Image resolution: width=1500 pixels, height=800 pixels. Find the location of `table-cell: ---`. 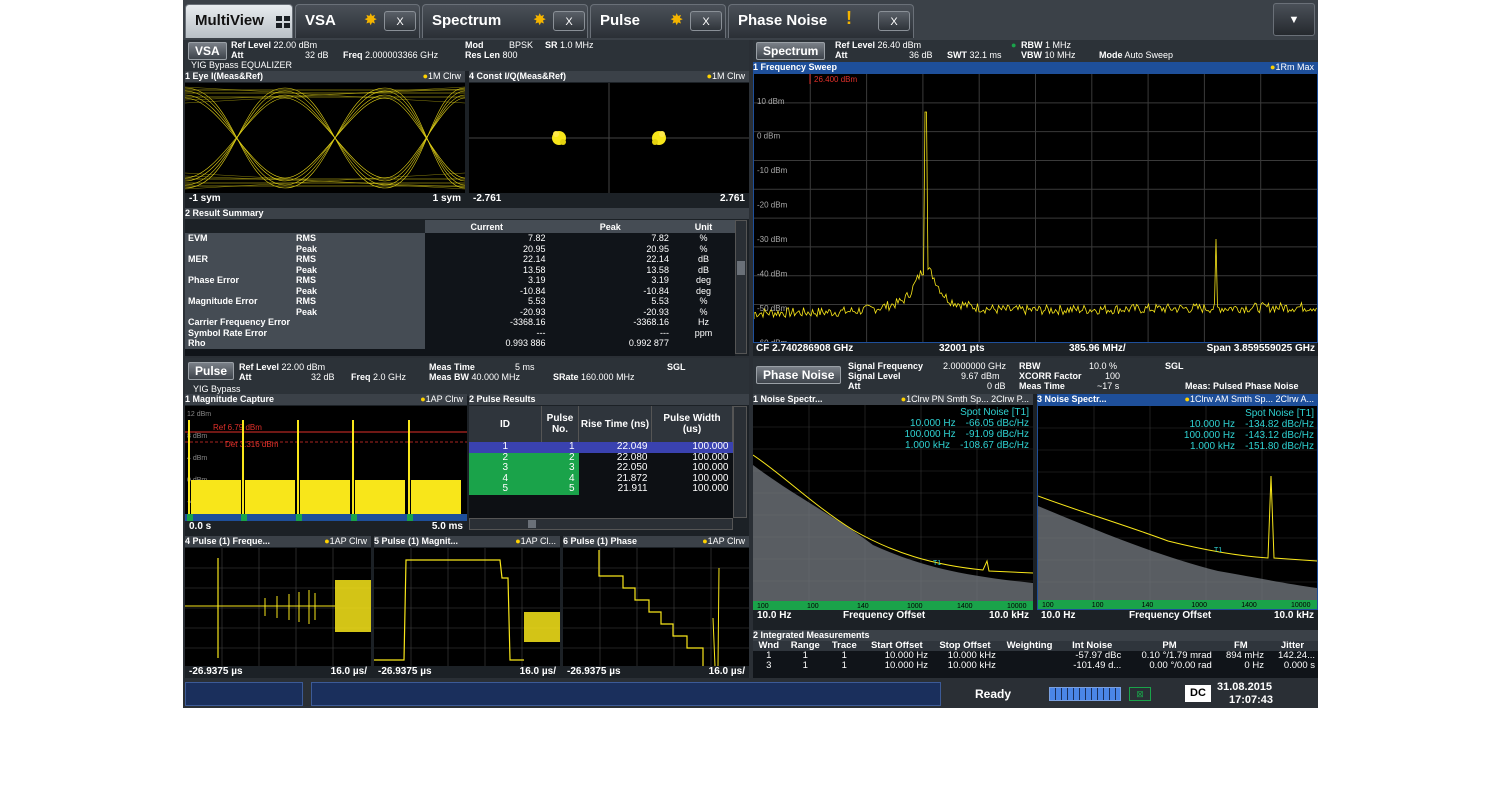

table-cell: --- is located at coordinates (664, 332).